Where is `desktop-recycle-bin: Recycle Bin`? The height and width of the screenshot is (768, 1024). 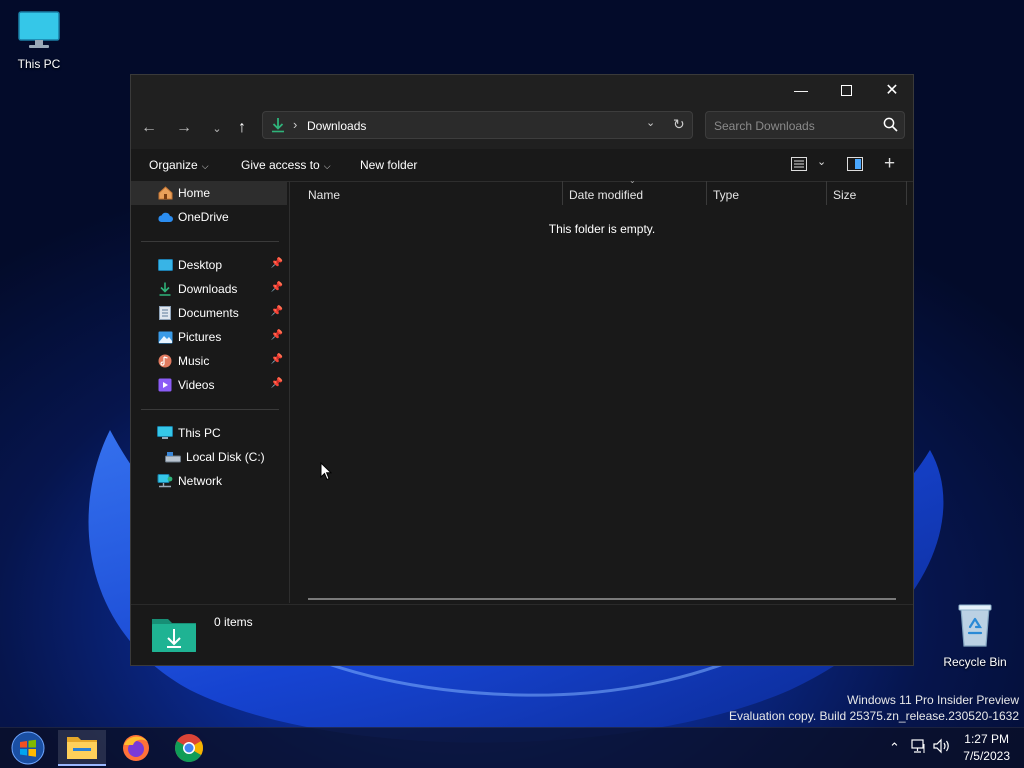 desktop-recycle-bin: Recycle Bin is located at coordinates (975, 635).